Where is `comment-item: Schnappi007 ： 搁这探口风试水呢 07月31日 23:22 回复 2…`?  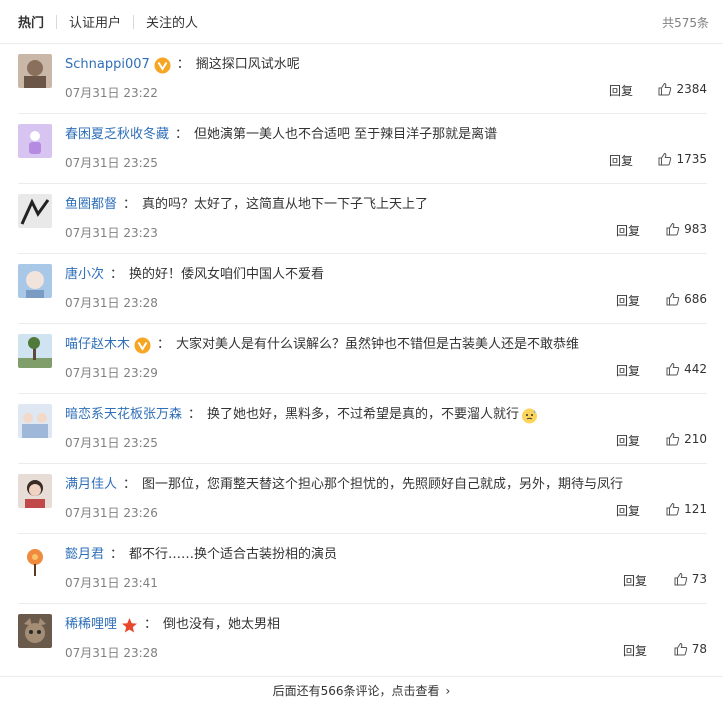
comment-item: Schnappi007 ： 搁这探口风试水呢 07月31日 23:22 回复 2… is located at coordinates (362, 79).